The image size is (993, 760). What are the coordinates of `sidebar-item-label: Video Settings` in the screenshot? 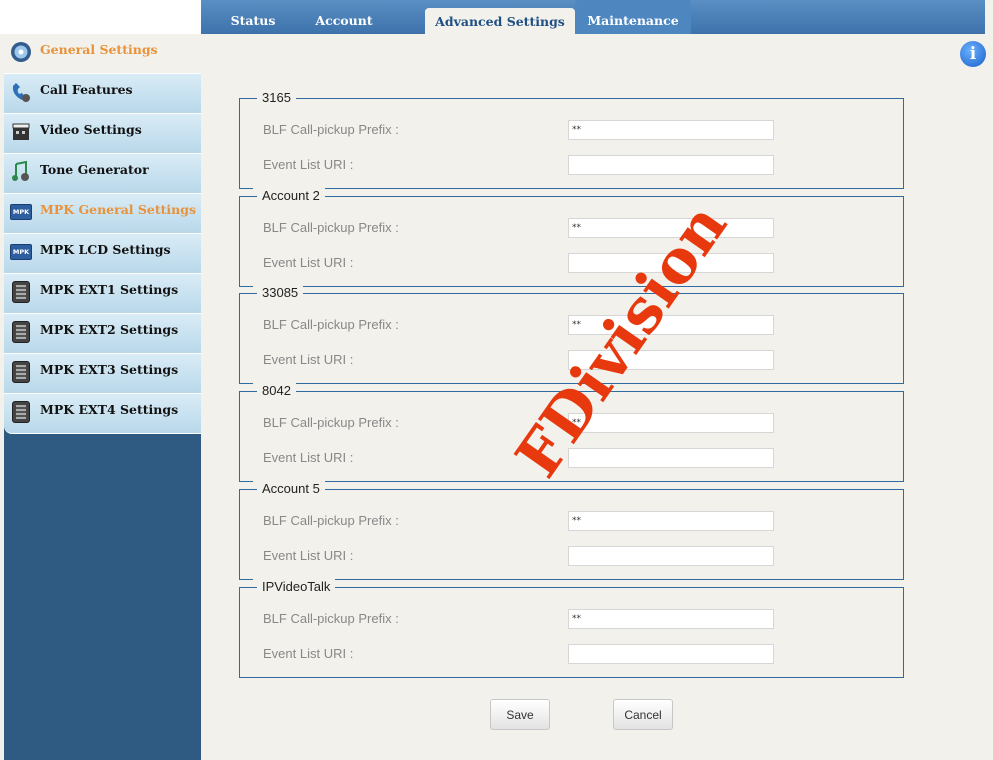 It's located at (91, 129).